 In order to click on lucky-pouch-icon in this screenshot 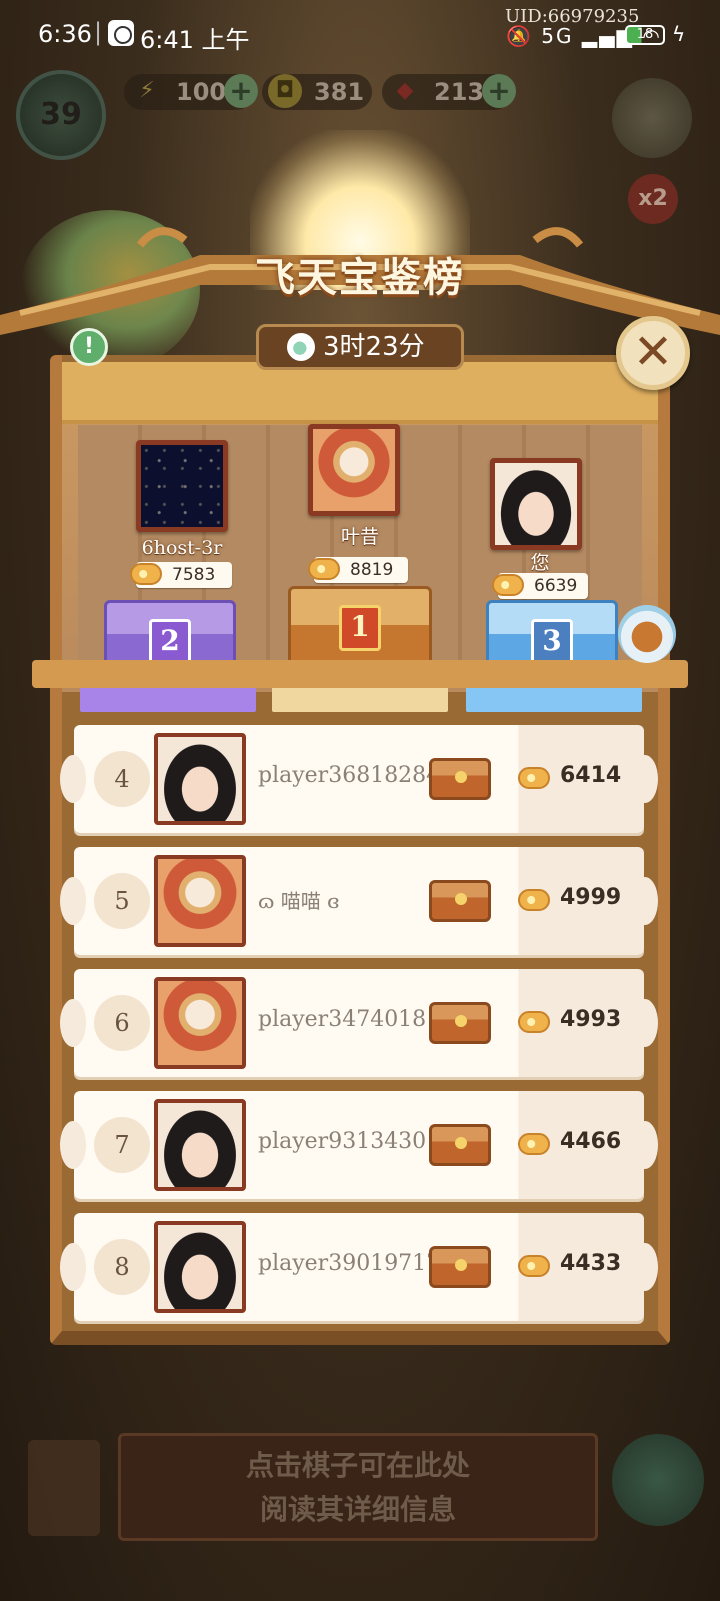, I will do `click(647, 634)`.